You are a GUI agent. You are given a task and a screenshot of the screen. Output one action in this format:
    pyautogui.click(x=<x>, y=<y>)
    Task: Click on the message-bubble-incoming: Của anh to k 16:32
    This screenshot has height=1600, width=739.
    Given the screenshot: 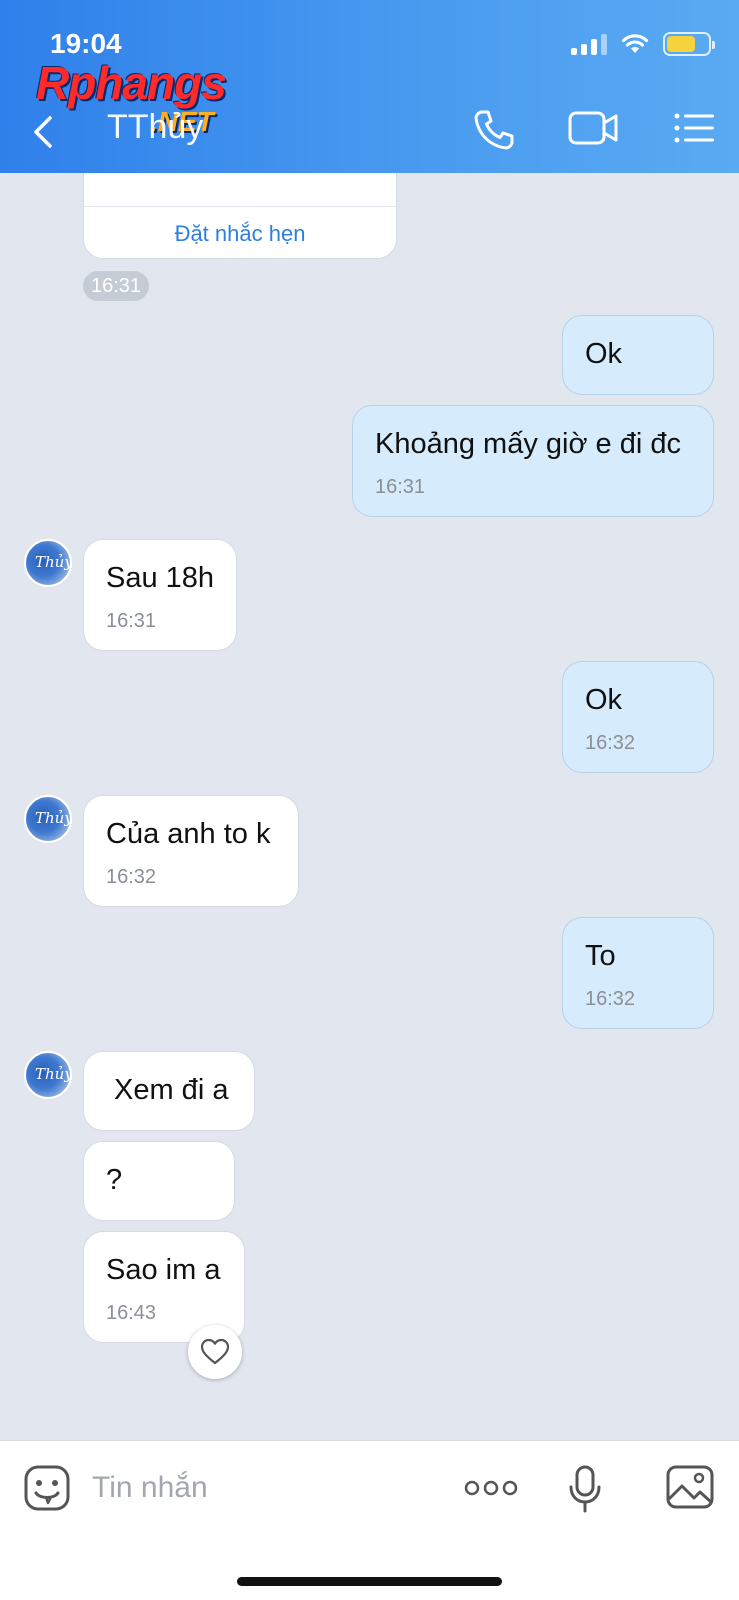 What is the action you would take?
    pyautogui.click(x=191, y=851)
    